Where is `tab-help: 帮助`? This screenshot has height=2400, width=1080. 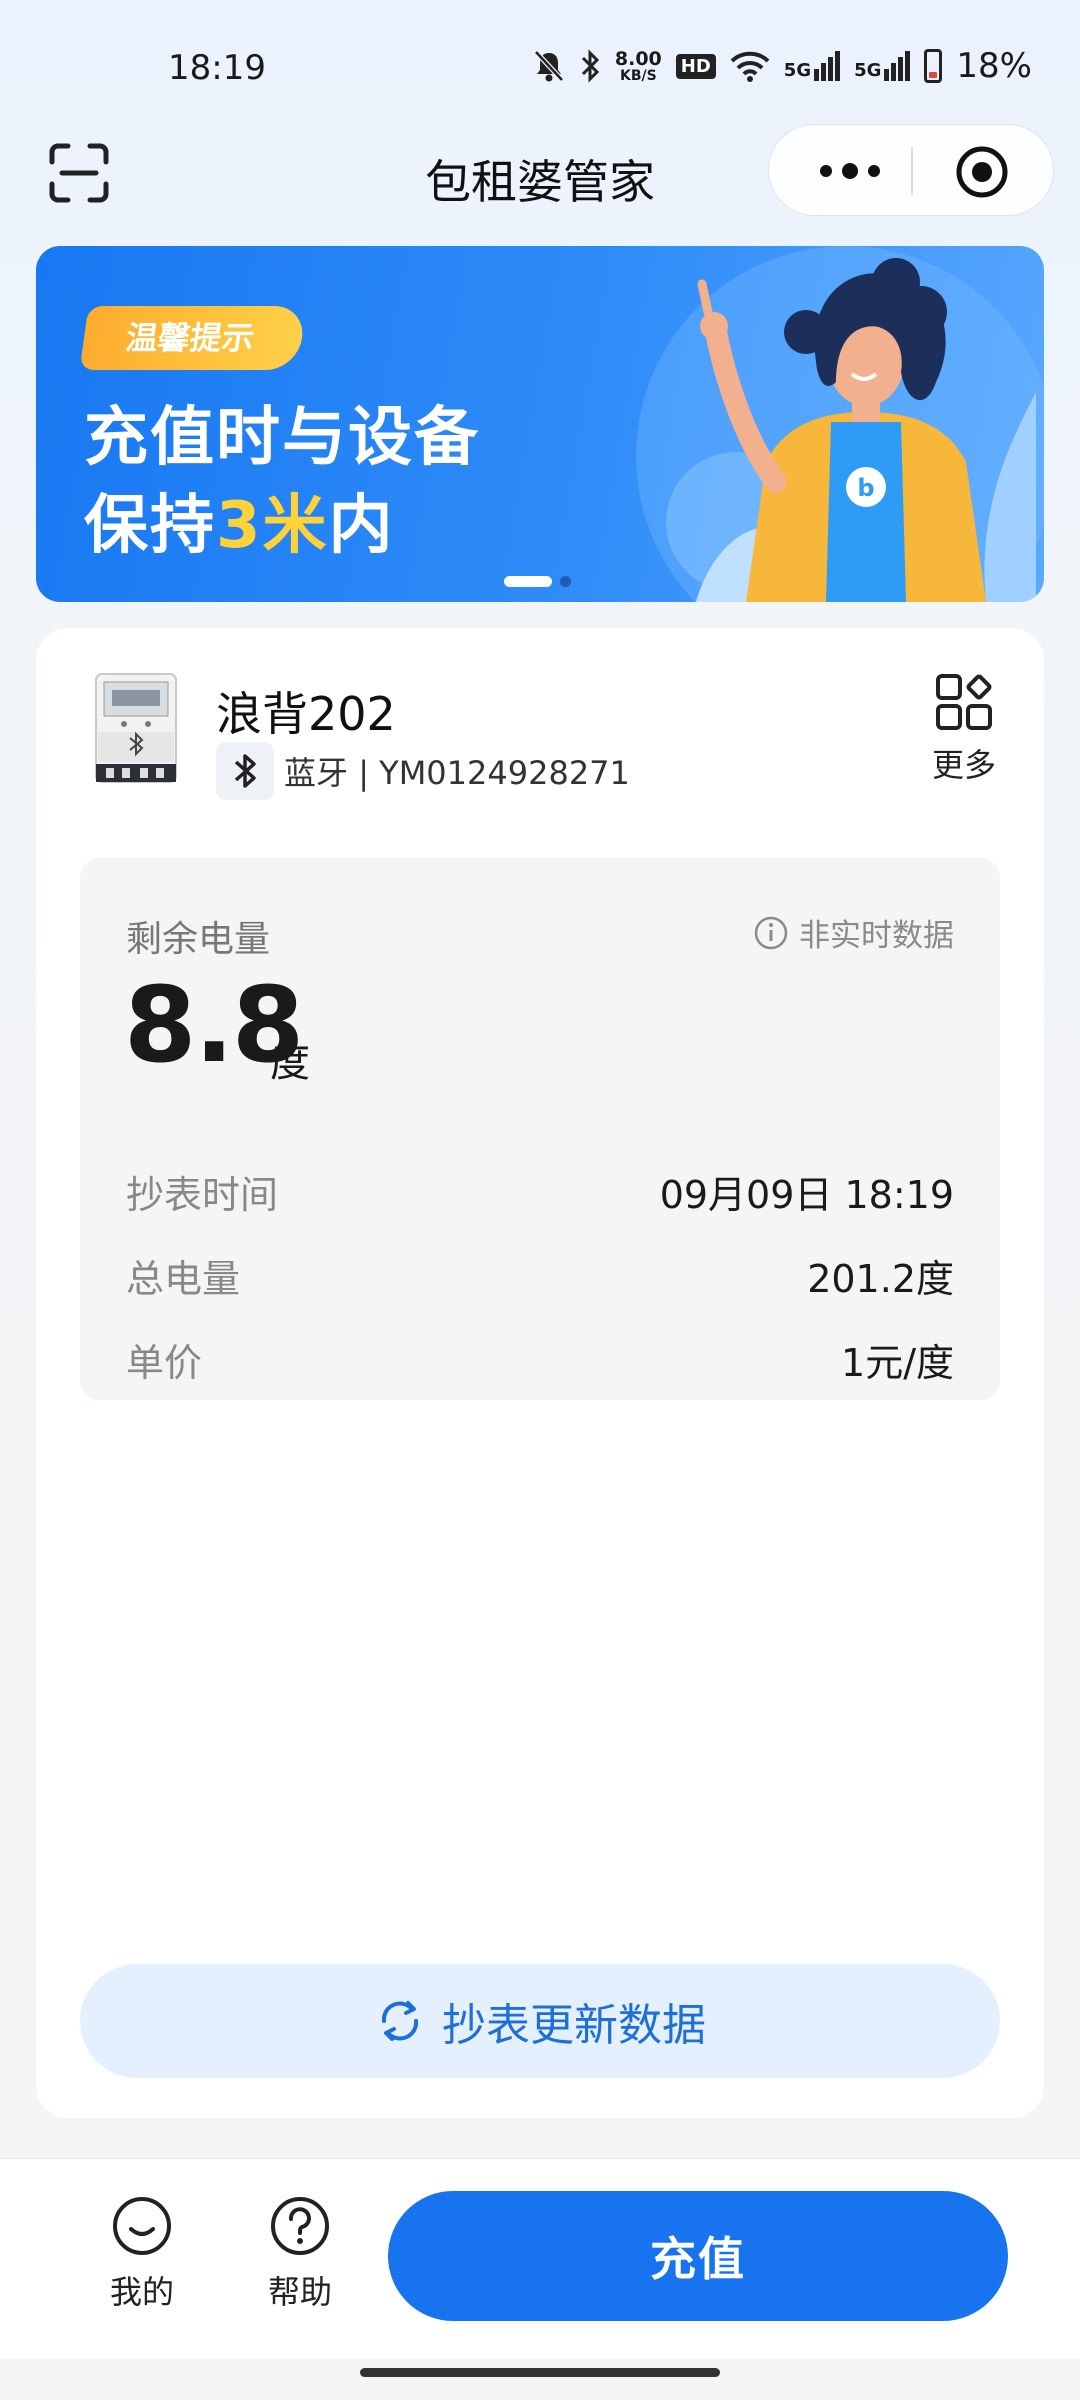 tab-help: 帮助 is located at coordinates (300, 2254).